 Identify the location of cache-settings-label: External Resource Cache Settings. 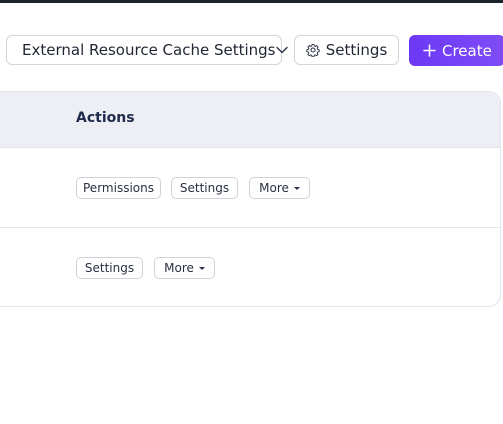
(149, 50).